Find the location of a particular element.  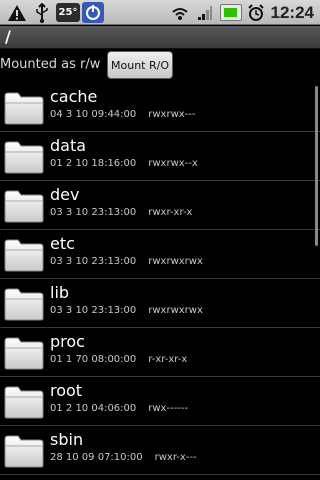

mount-ro-button: Mount R/O is located at coordinates (140, 65).